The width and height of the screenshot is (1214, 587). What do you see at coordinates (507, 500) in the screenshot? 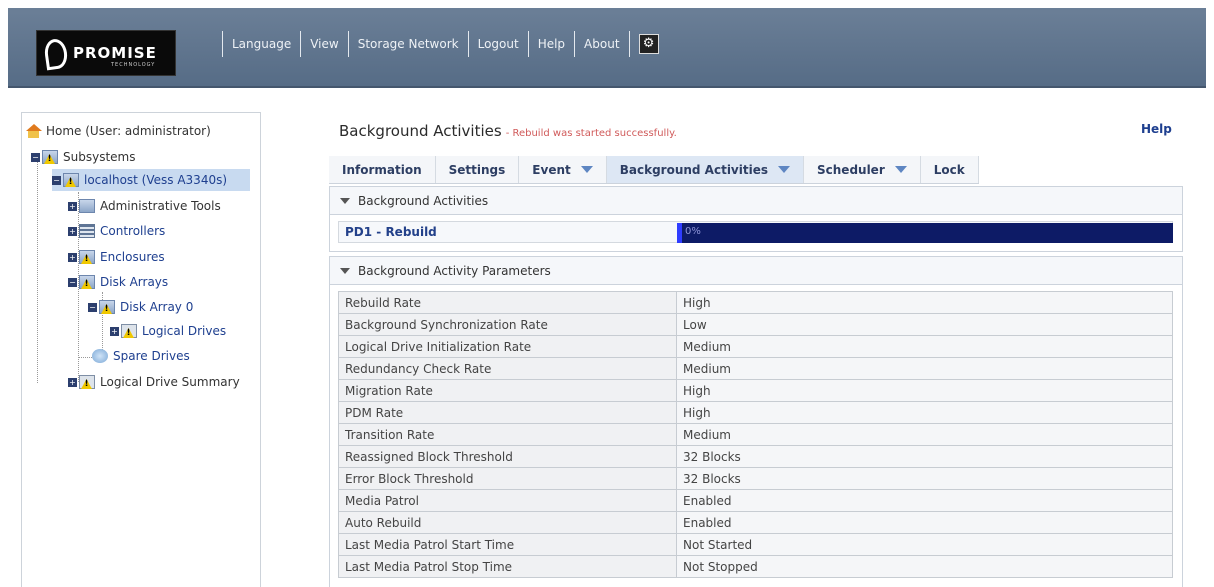
I see `parameter-name: Media Patrol` at bounding box center [507, 500].